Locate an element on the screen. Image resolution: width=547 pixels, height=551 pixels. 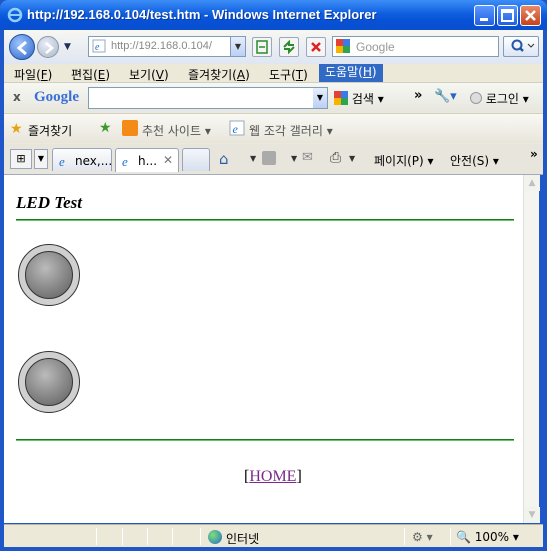
bracket-close: ] is located at coordinates (299, 476).